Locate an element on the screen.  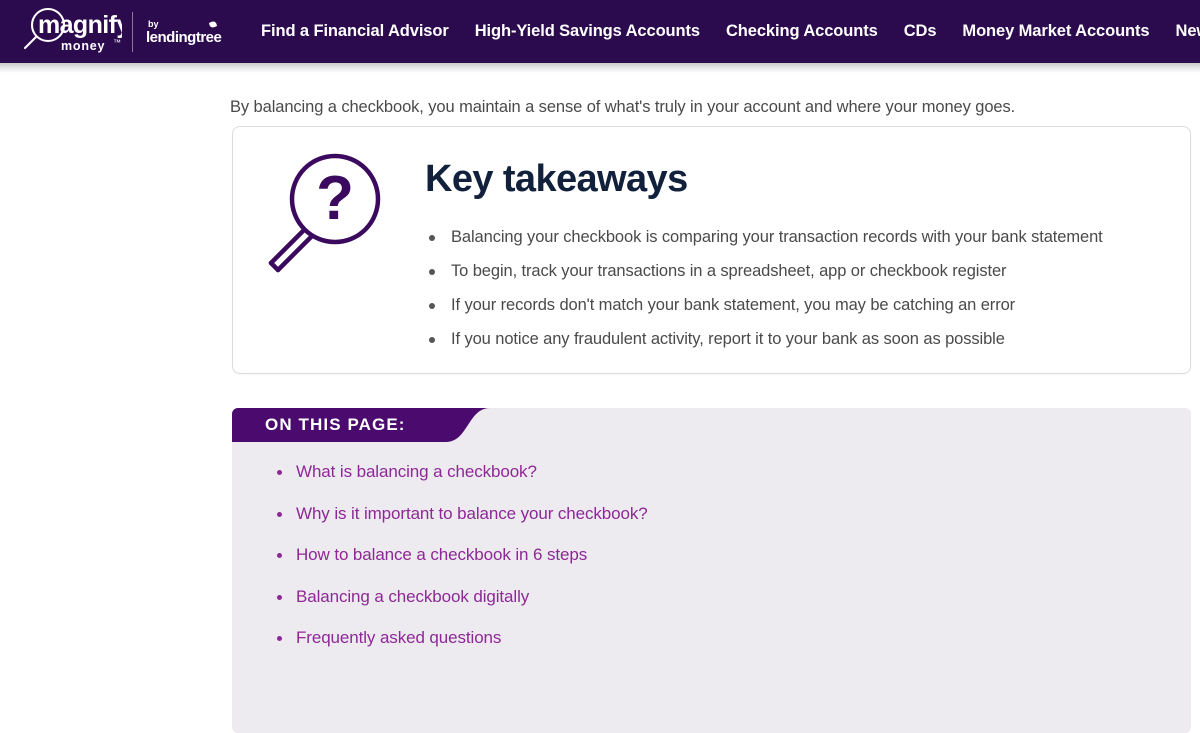
magnify-money-logo: magnify money ™ is located at coordinates (68, 32).